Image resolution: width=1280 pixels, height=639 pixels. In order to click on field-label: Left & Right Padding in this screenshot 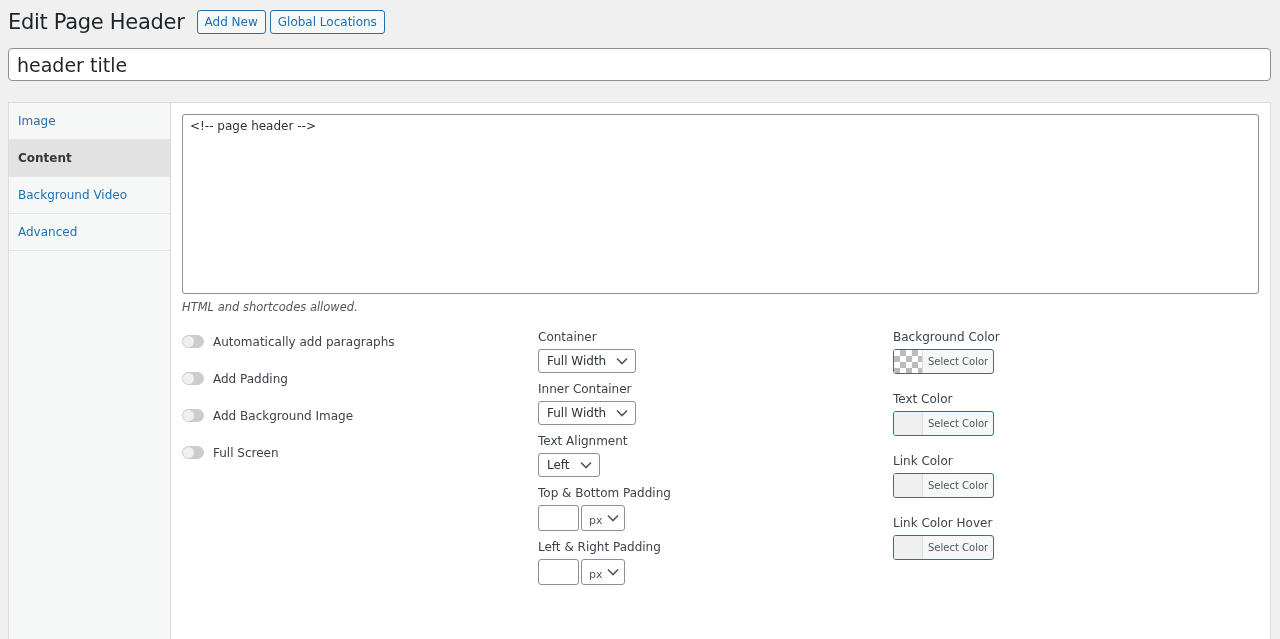, I will do `click(600, 547)`.